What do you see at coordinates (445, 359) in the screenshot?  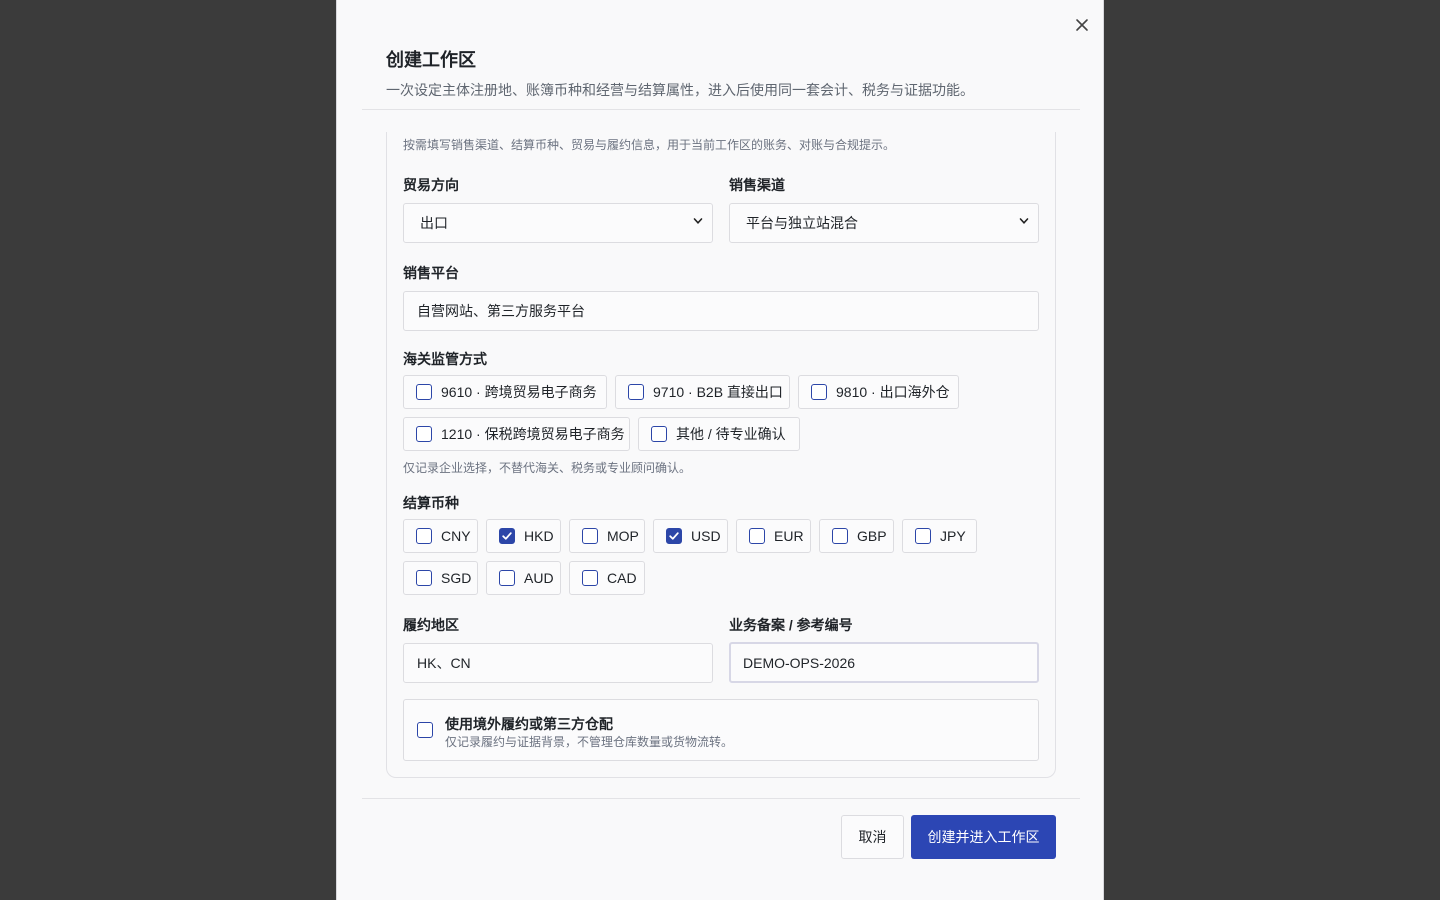 I see `customs-label: 海关监管方式` at bounding box center [445, 359].